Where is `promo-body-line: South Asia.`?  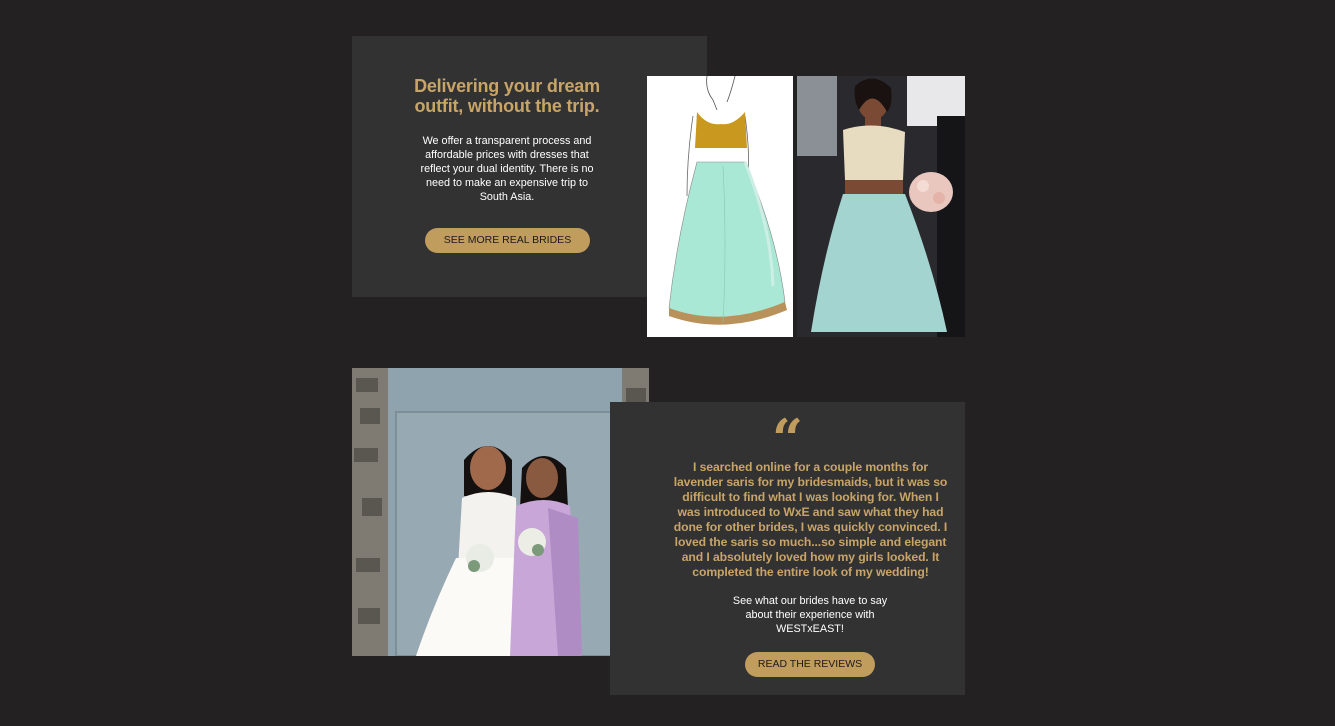 promo-body-line: South Asia. is located at coordinates (507, 197).